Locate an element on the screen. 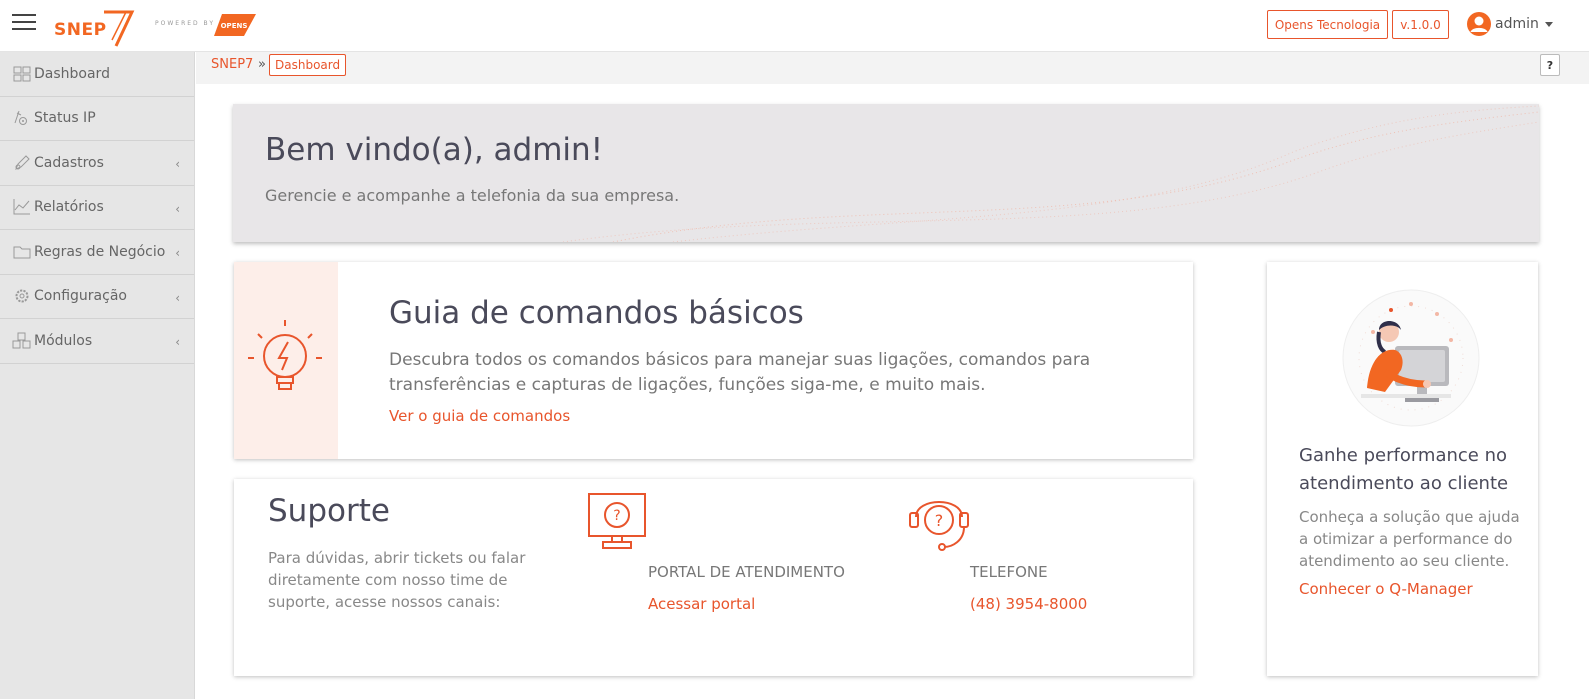  company-button: Opens Tecnologia is located at coordinates (1327, 24).